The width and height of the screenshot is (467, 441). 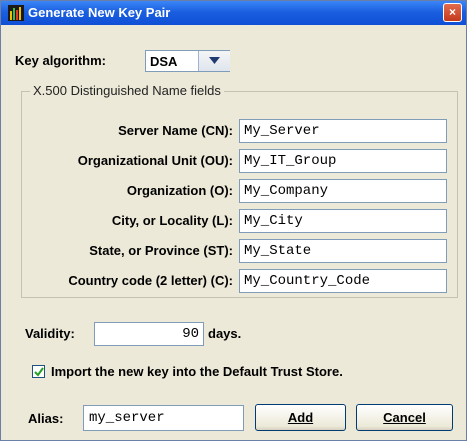 What do you see at coordinates (150, 280) in the screenshot?
I see `field-label-c: Country code (2 letter) (C):` at bounding box center [150, 280].